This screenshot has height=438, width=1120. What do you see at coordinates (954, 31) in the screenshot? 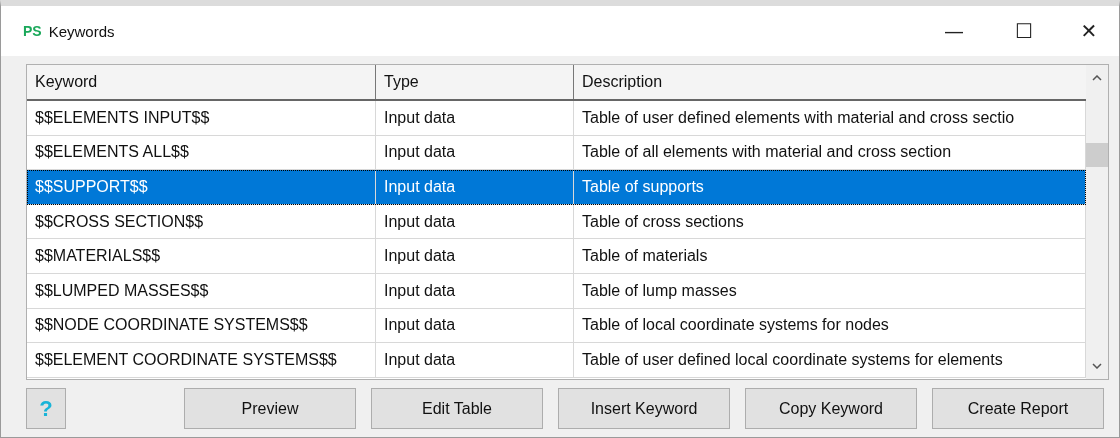
I see `minimize-button: —` at bounding box center [954, 31].